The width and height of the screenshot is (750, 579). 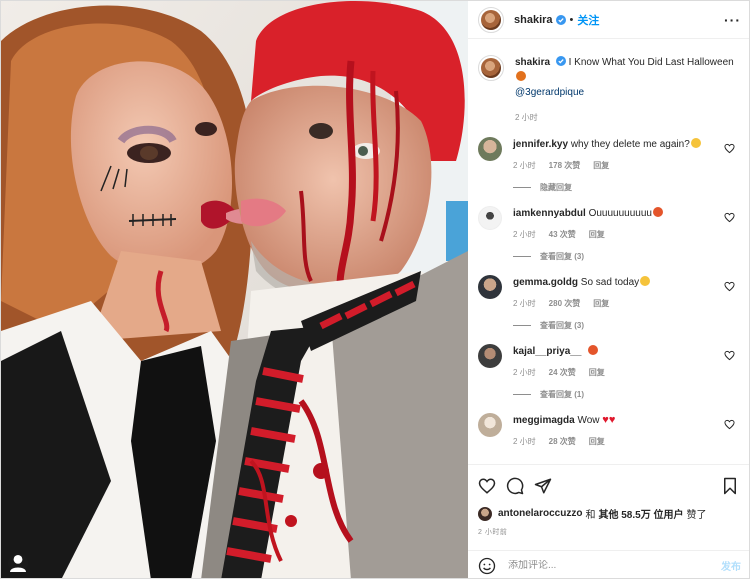 I want to click on other-likers-count: 其他 58.5万 位用户, so click(x=640, y=513).